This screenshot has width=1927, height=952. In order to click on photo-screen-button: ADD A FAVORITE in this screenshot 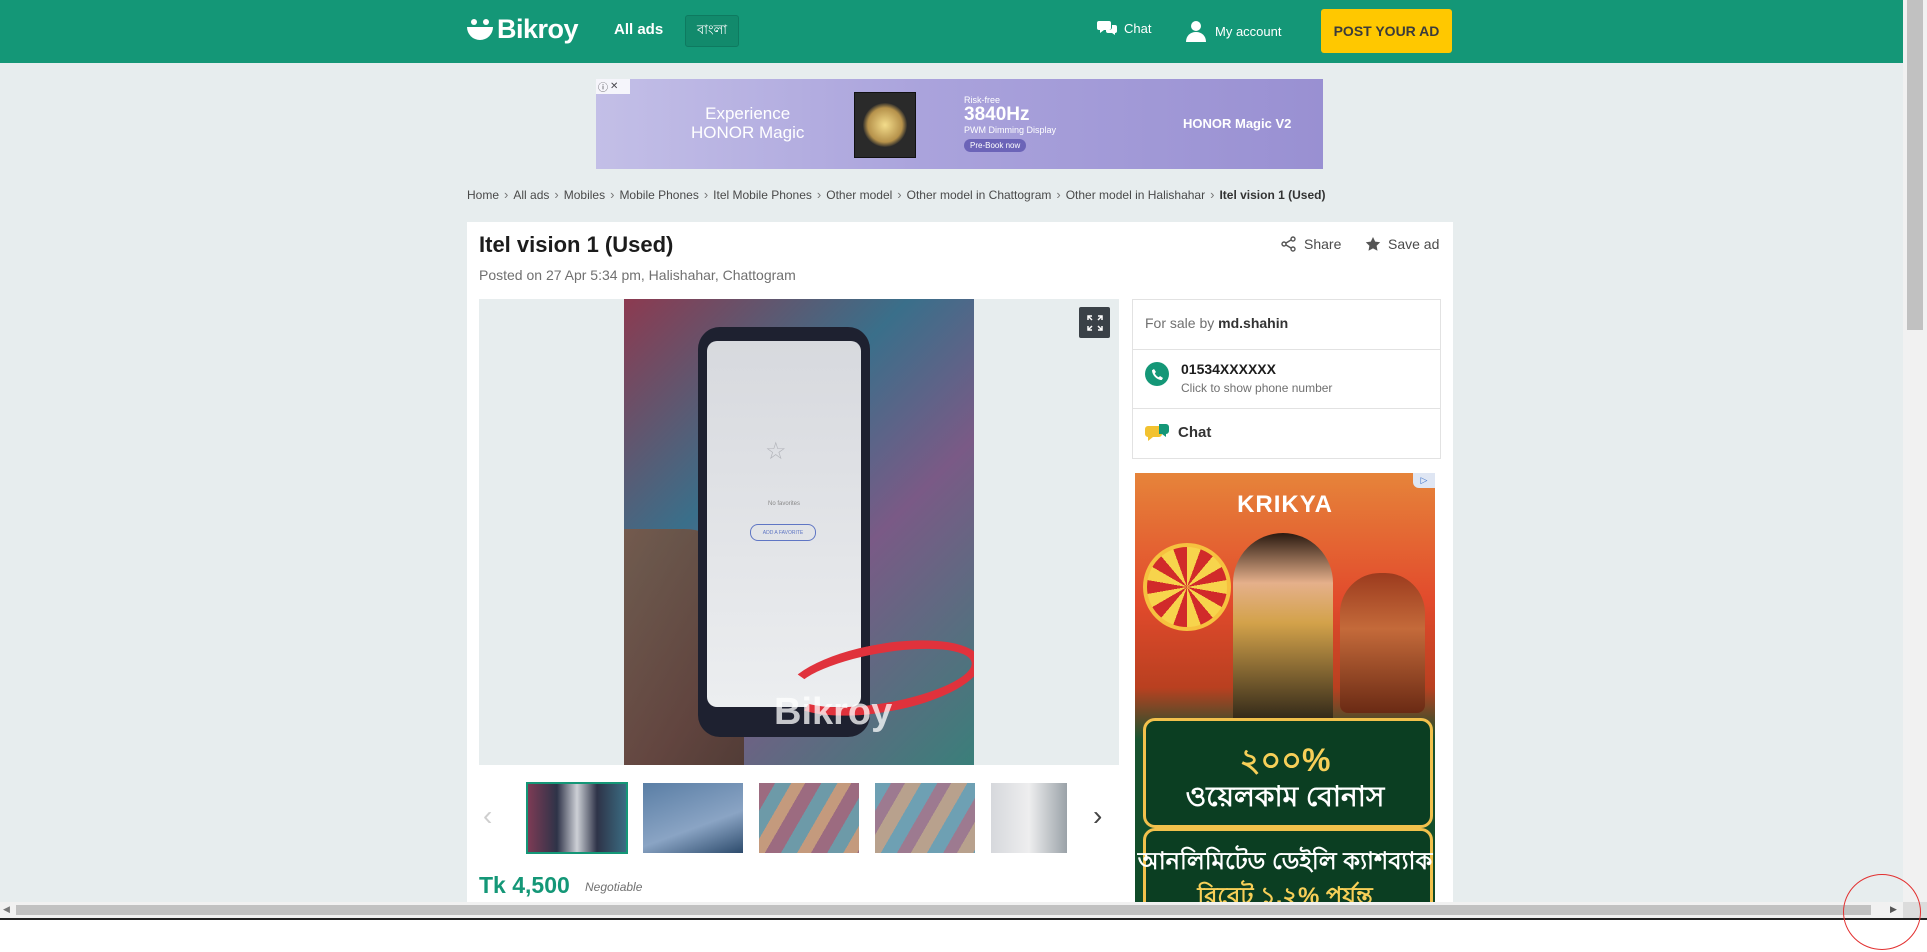, I will do `click(783, 532)`.